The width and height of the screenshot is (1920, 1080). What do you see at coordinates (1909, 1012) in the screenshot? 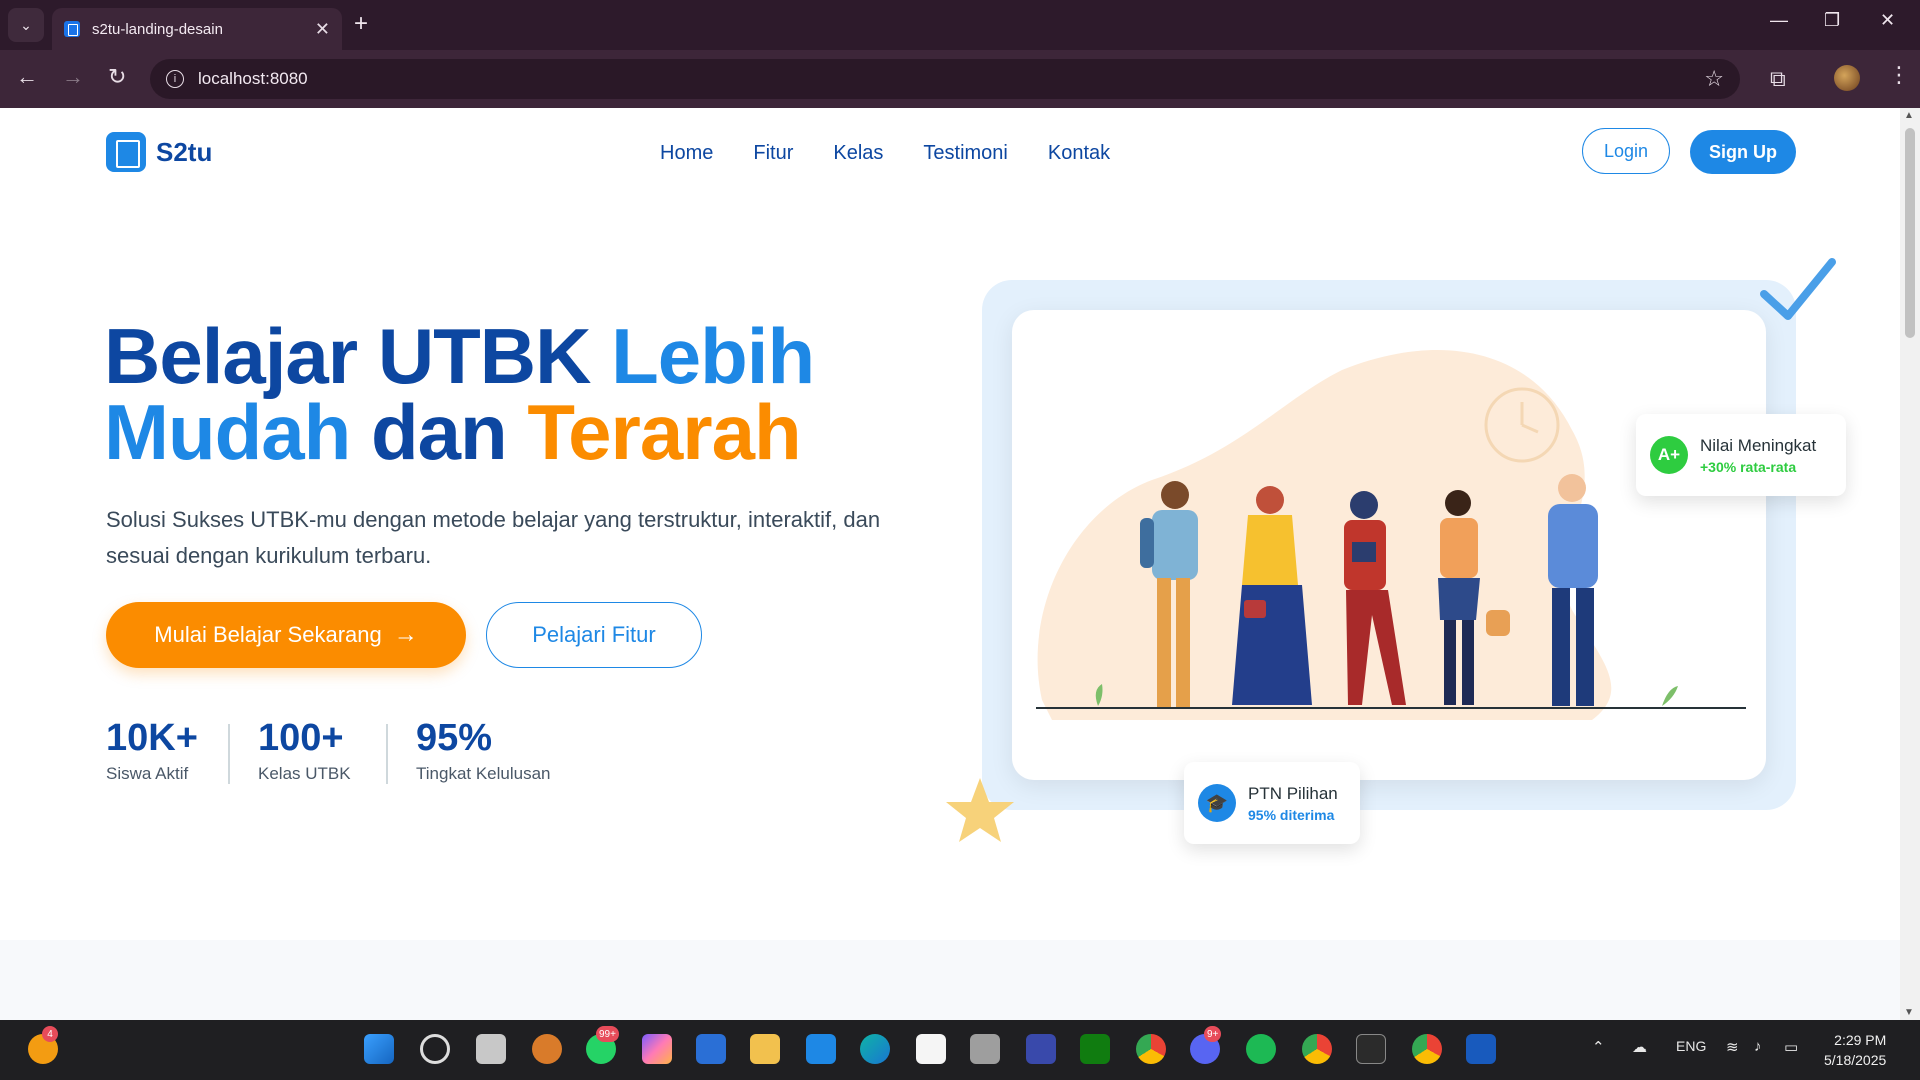
I see `scroll-down-icon: ▼` at bounding box center [1909, 1012].